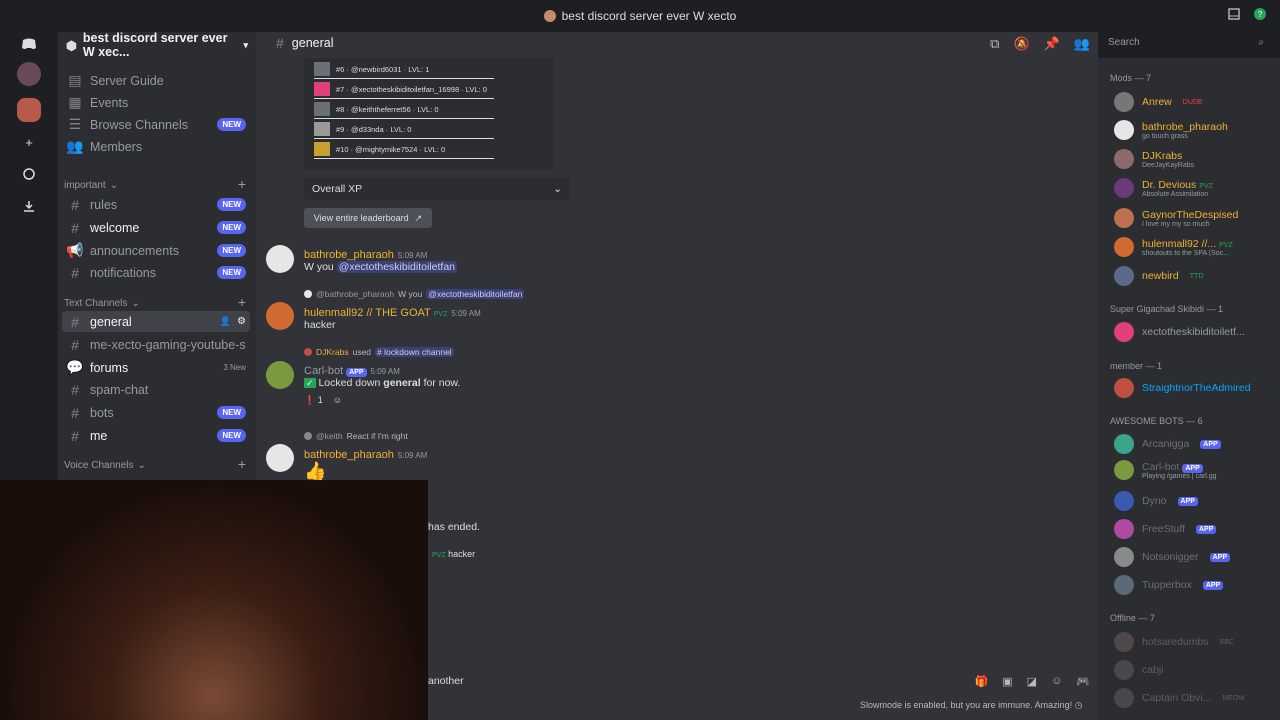 The image size is (1280, 720). Describe the element at coordinates (1195, 130) in the screenshot. I see `member-item: bathrobe_pharaoh go touch grass` at that location.